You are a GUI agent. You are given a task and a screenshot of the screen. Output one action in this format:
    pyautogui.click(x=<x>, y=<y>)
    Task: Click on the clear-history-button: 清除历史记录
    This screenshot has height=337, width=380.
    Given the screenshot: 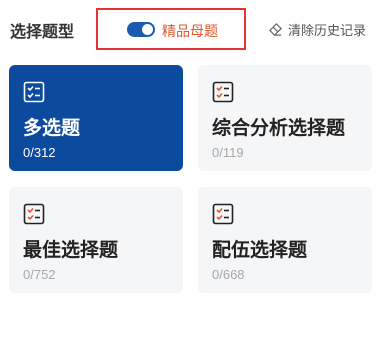 What is the action you would take?
    pyautogui.click(x=317, y=29)
    